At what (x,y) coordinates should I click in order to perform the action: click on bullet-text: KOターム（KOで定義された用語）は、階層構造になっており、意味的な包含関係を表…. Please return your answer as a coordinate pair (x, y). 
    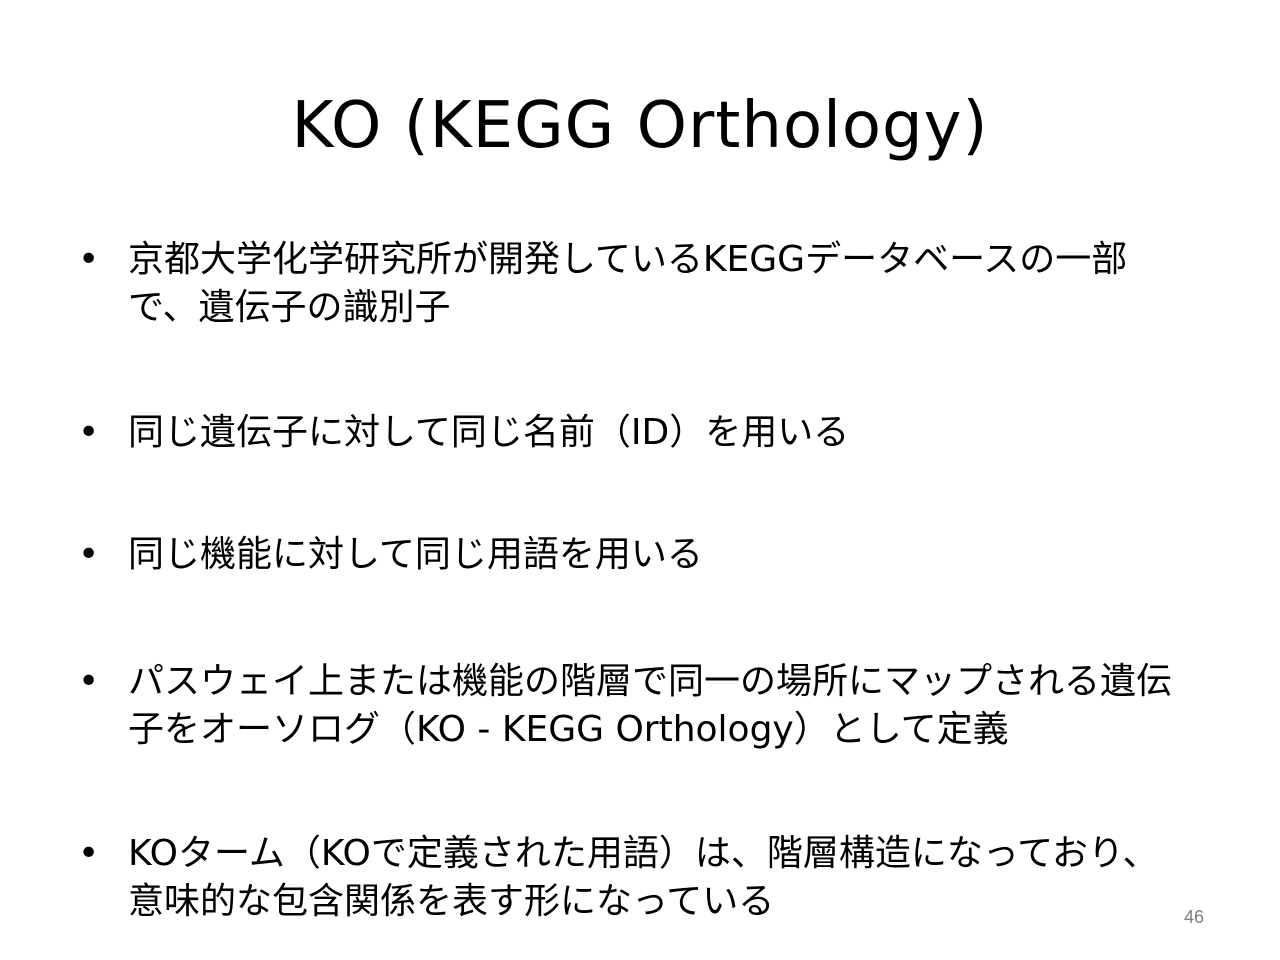
    Looking at the image, I should click on (643, 877).